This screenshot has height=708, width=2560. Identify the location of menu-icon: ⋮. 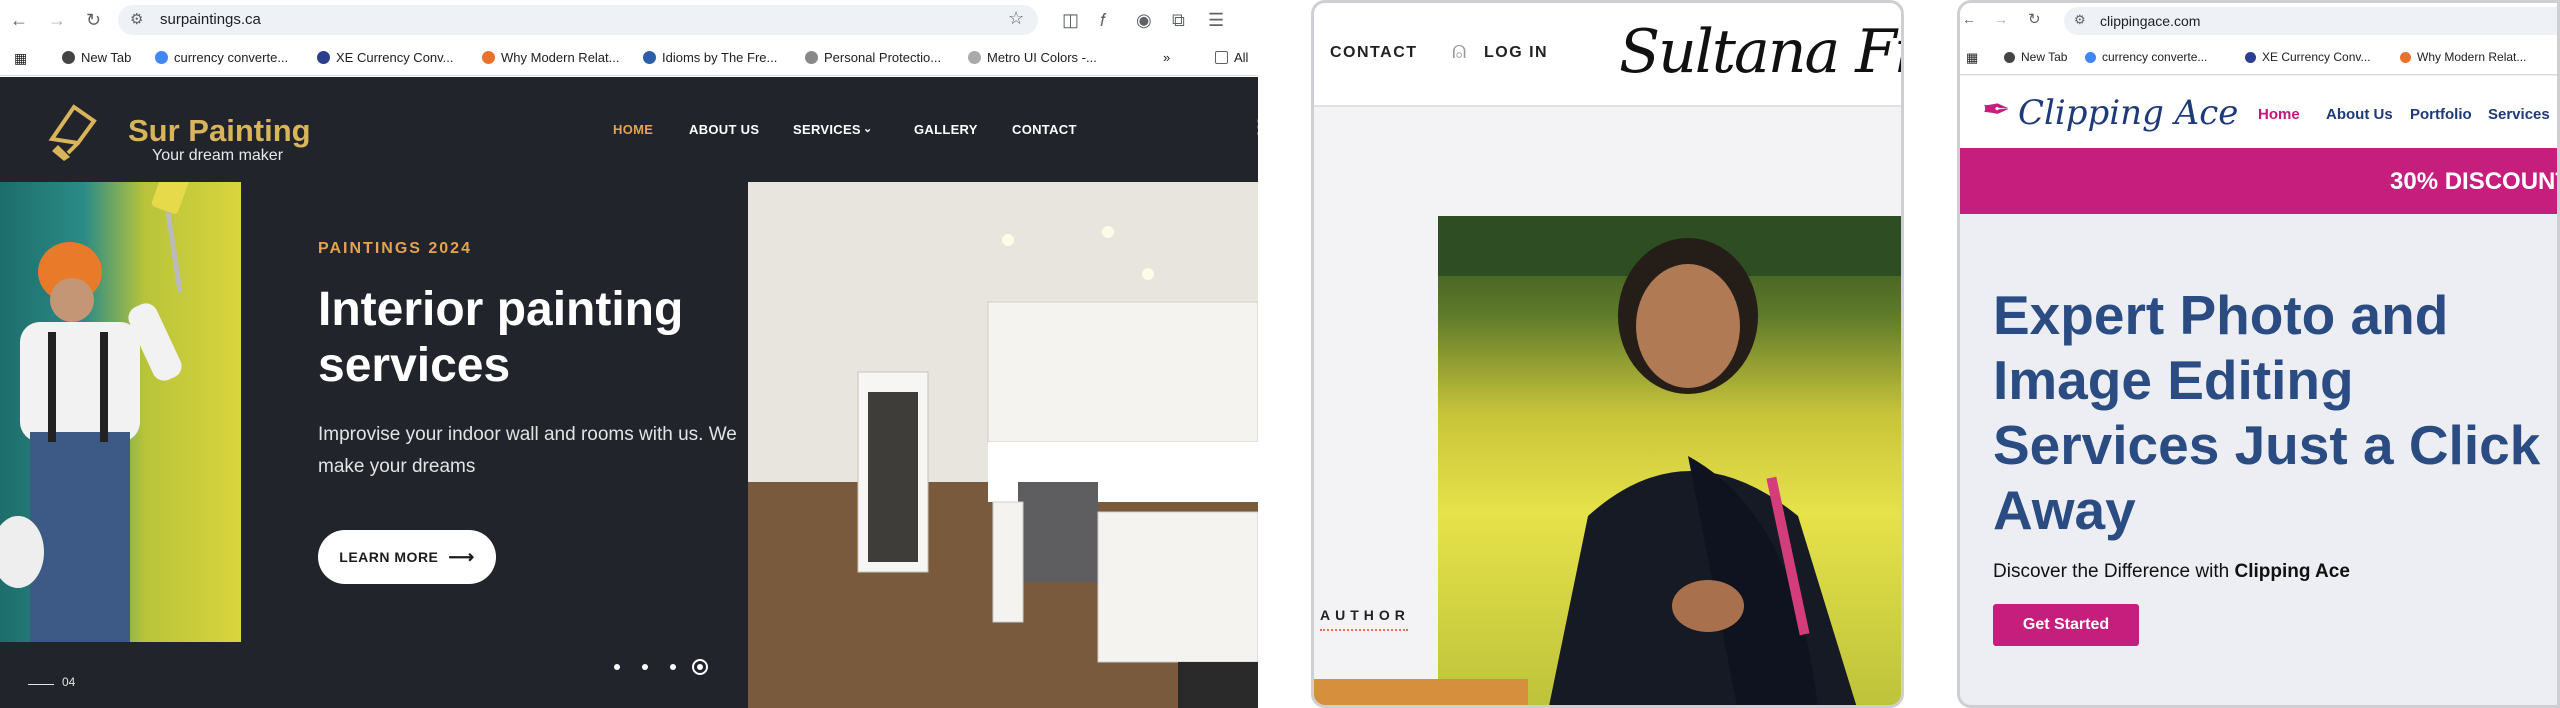
(1254, 127).